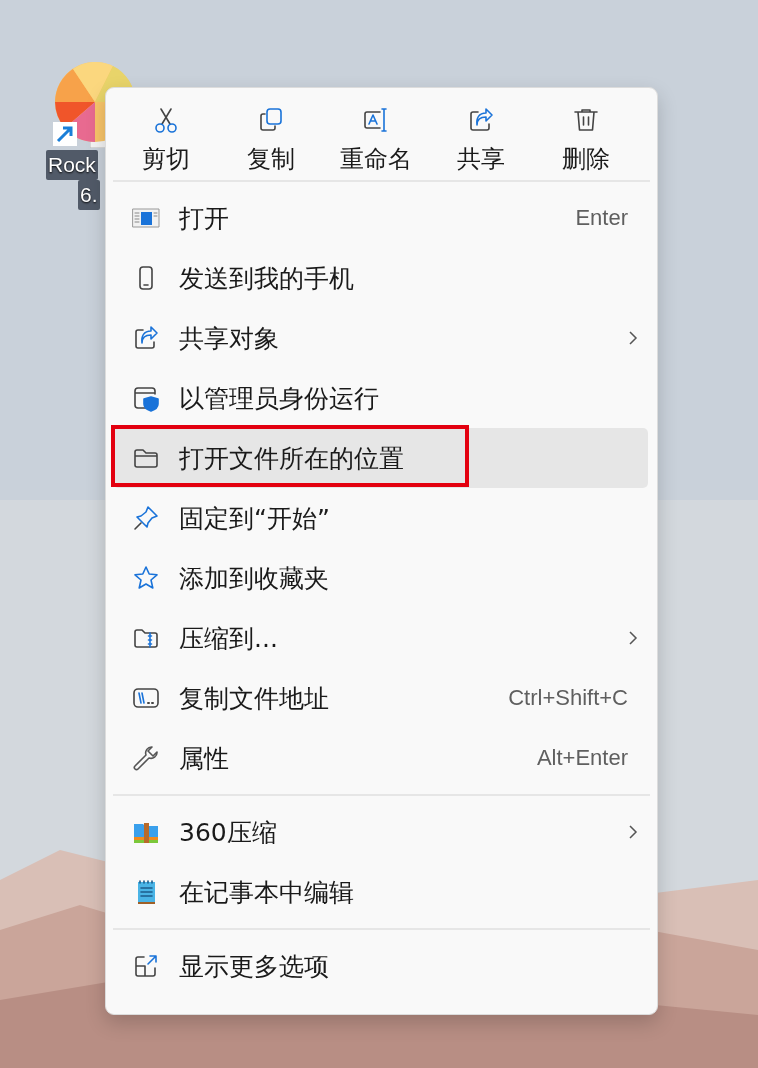  What do you see at coordinates (89, 195) in the screenshot?
I see `desktop-icon-label: 6.` at bounding box center [89, 195].